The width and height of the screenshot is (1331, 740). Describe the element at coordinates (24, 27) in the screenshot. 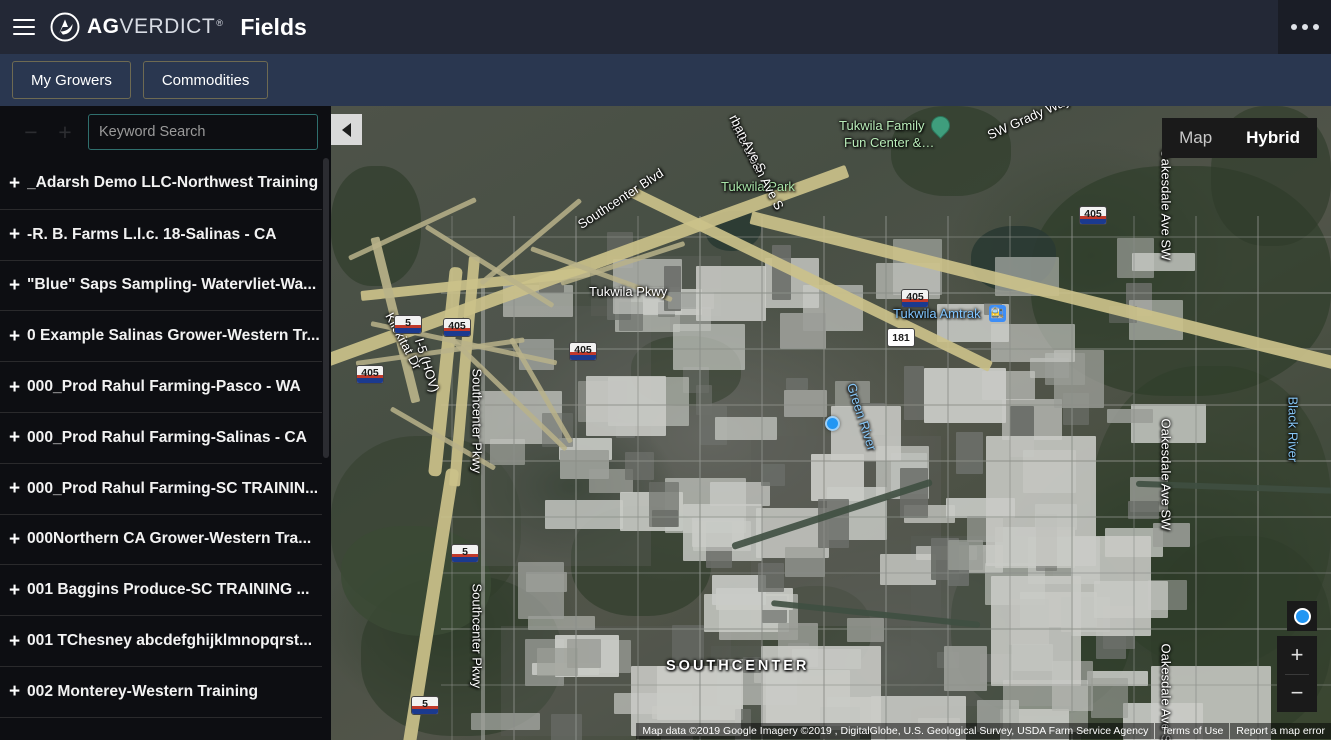

I see `hamburger-icon` at that location.